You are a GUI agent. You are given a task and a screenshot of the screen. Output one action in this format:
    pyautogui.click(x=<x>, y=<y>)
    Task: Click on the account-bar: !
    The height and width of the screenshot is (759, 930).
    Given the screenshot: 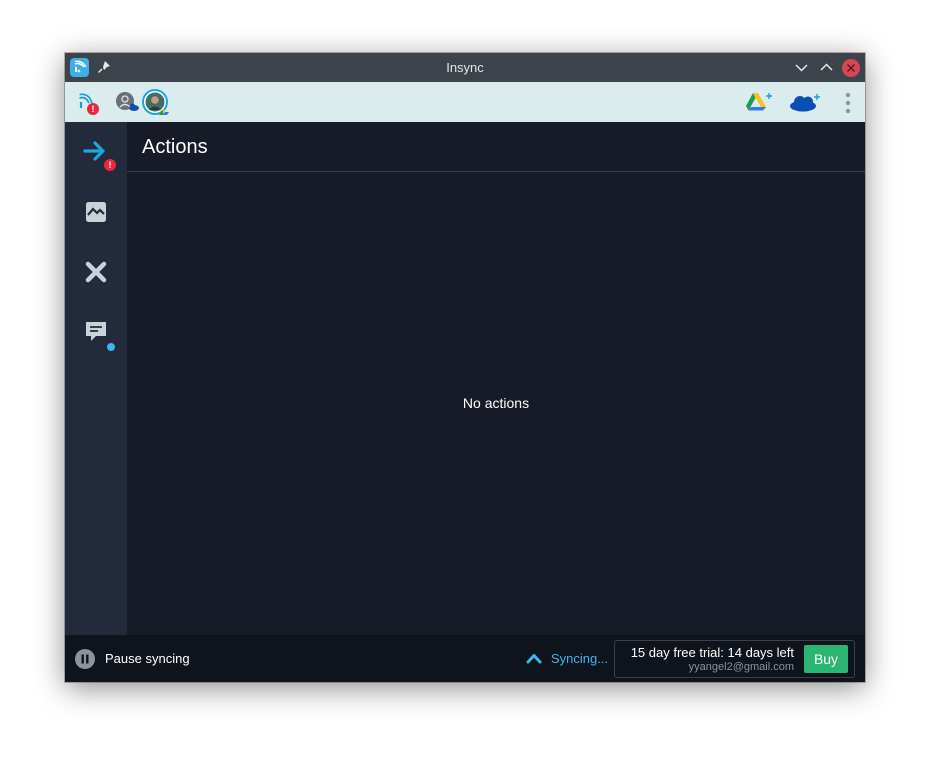 What is the action you would take?
    pyautogui.click(x=465, y=102)
    